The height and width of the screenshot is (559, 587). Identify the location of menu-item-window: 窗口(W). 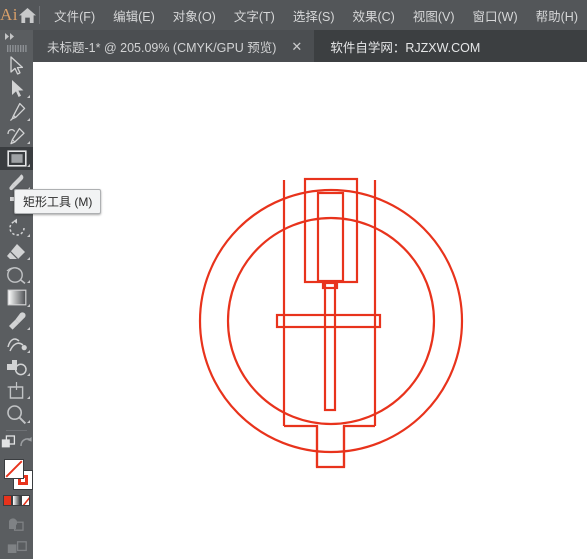
(495, 15).